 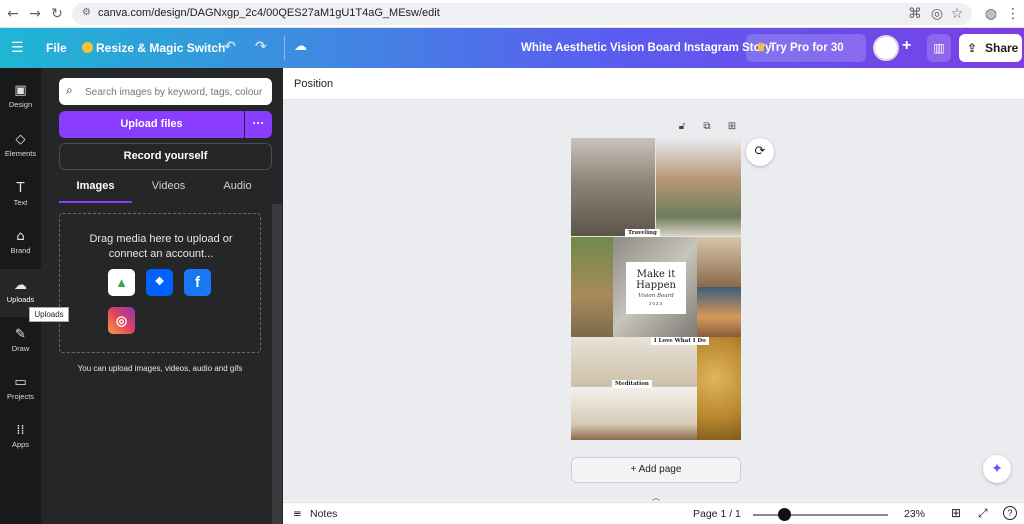 I want to click on rail-label: Brand, so click(x=20, y=250).